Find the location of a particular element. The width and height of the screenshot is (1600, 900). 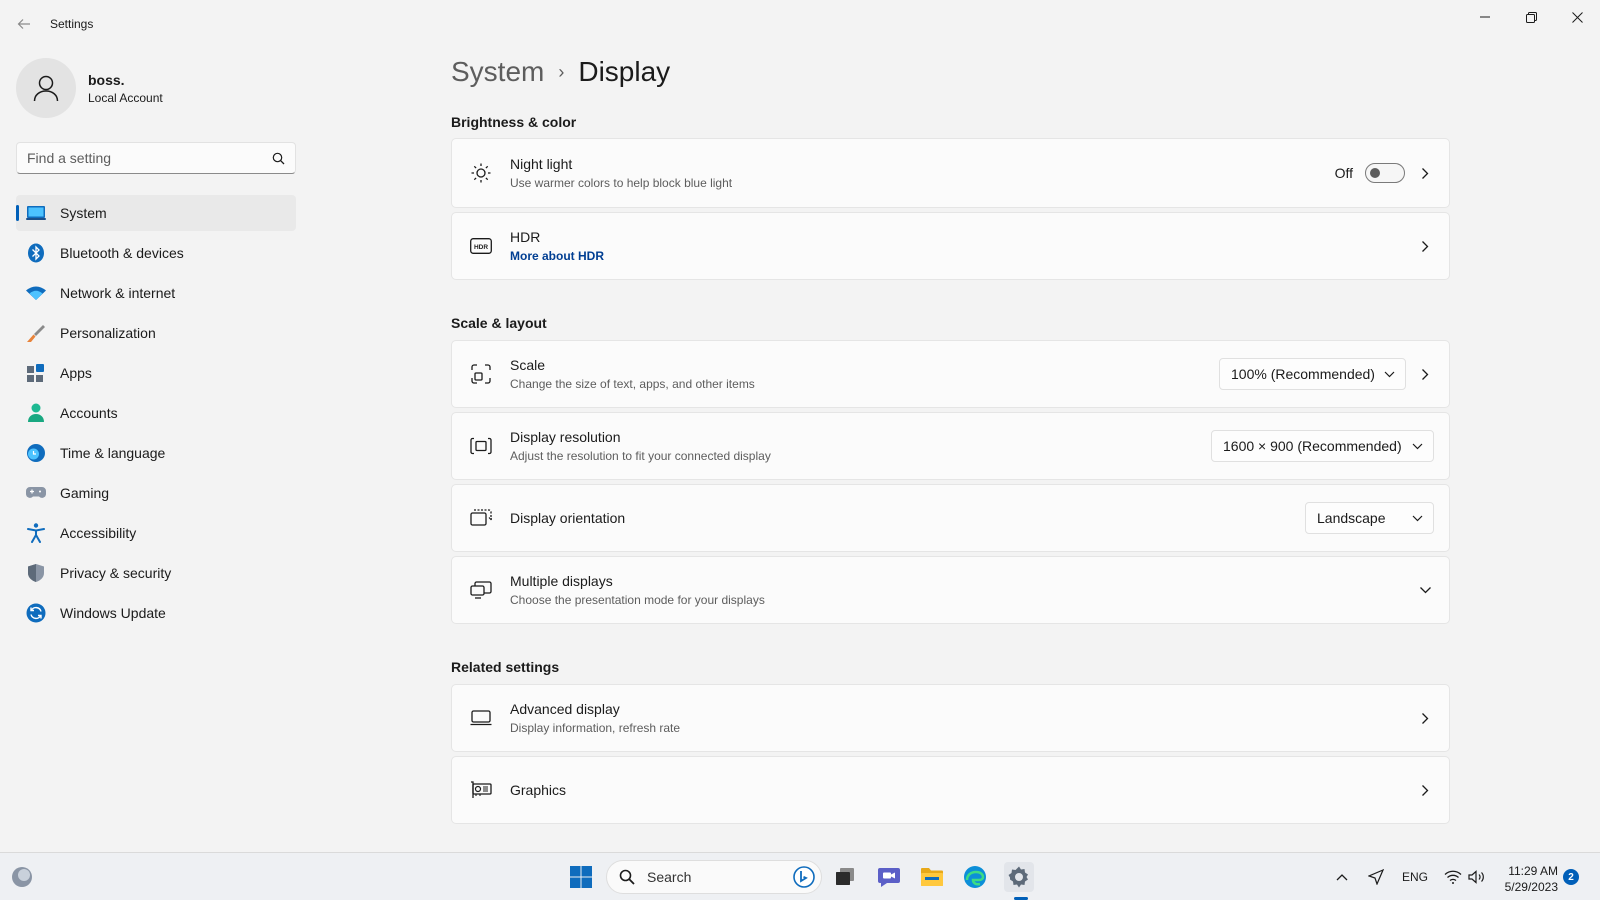

advanced-display-title: Advanced display is located at coordinates (565, 709).